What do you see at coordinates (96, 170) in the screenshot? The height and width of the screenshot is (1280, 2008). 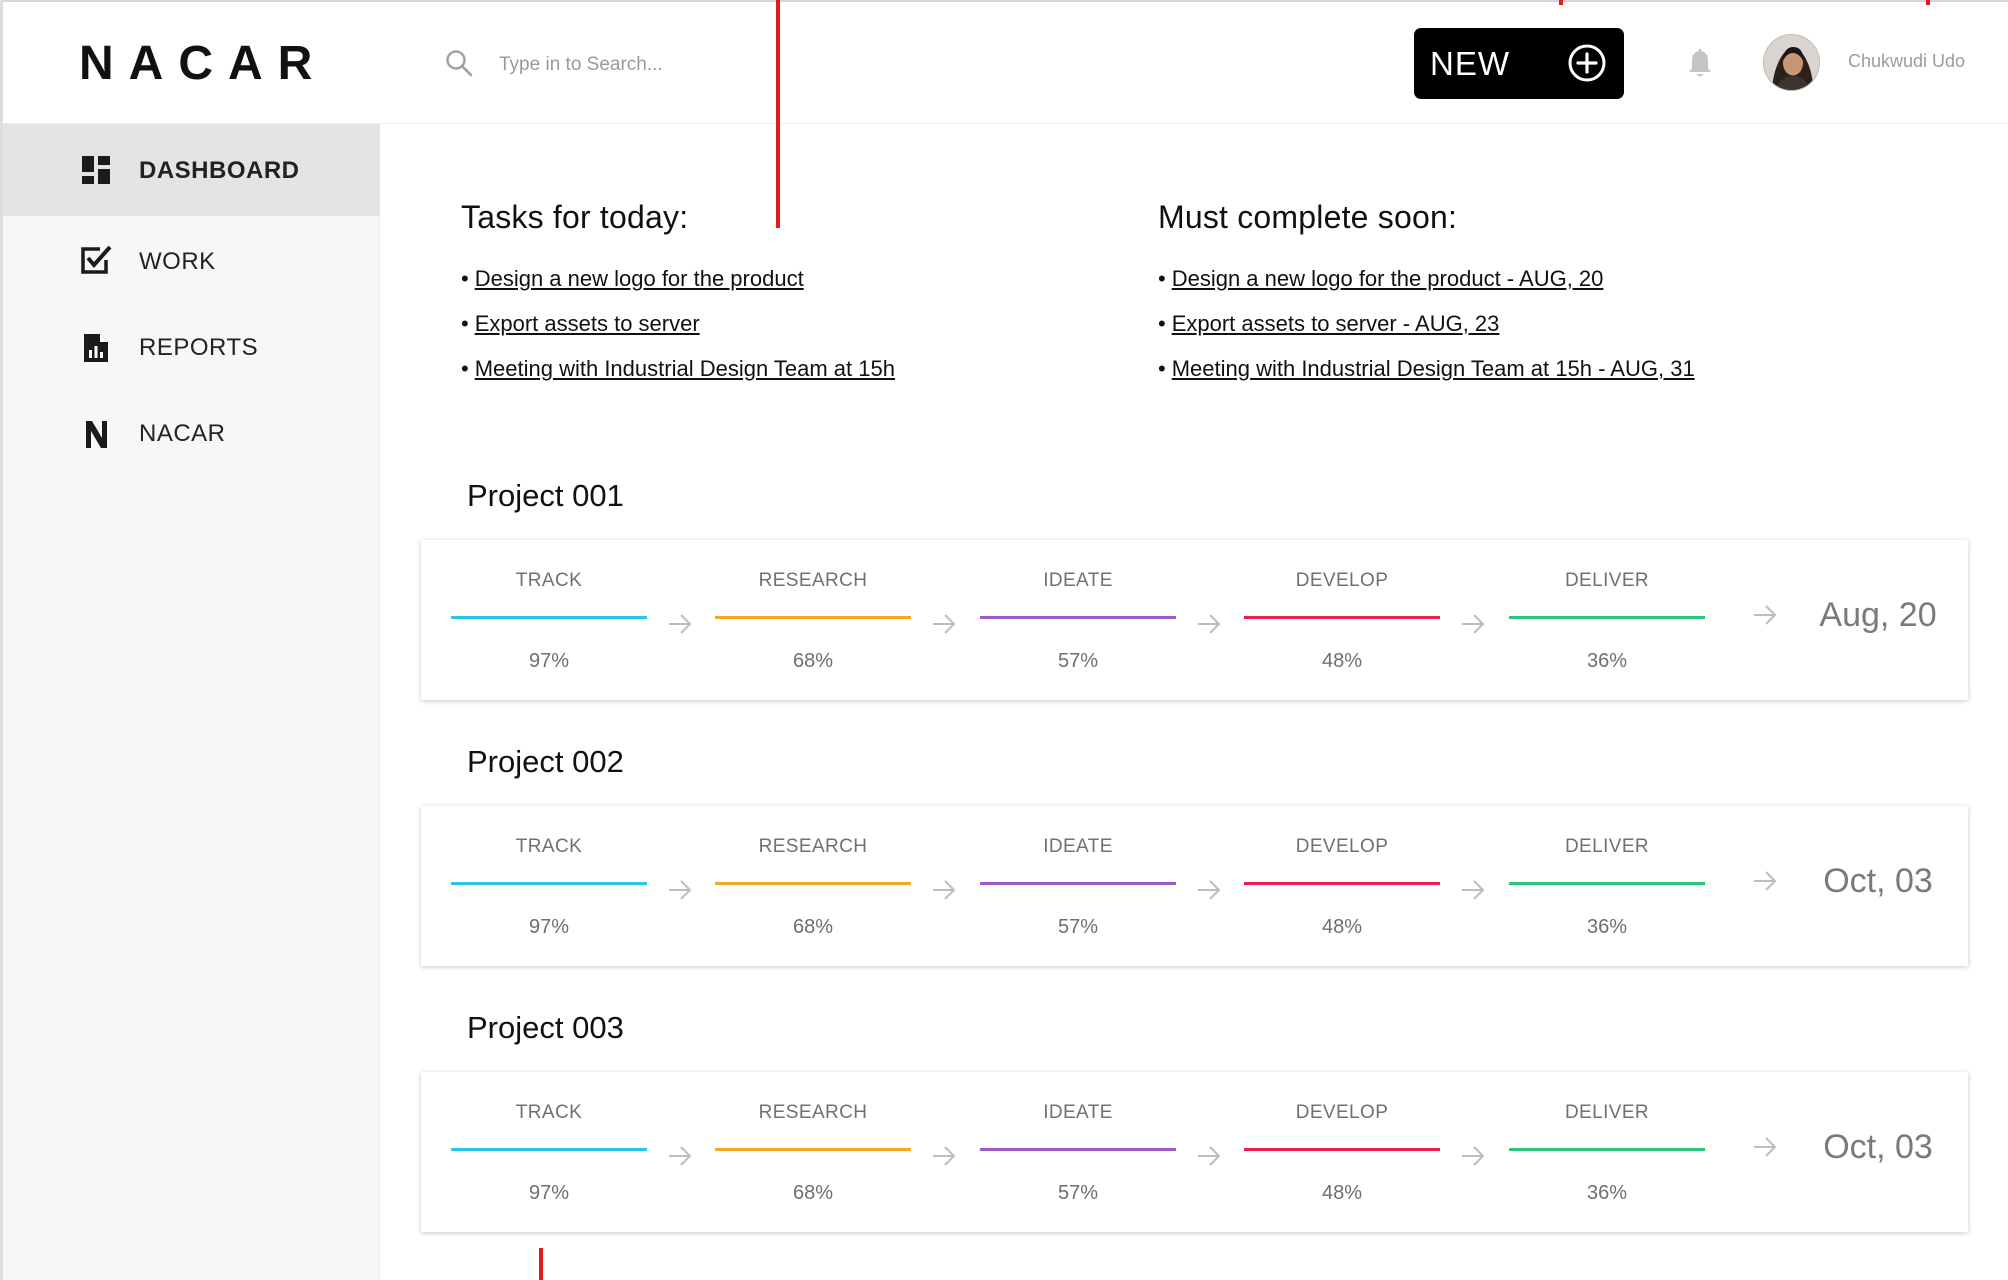 I see `dashboard-icon` at bounding box center [96, 170].